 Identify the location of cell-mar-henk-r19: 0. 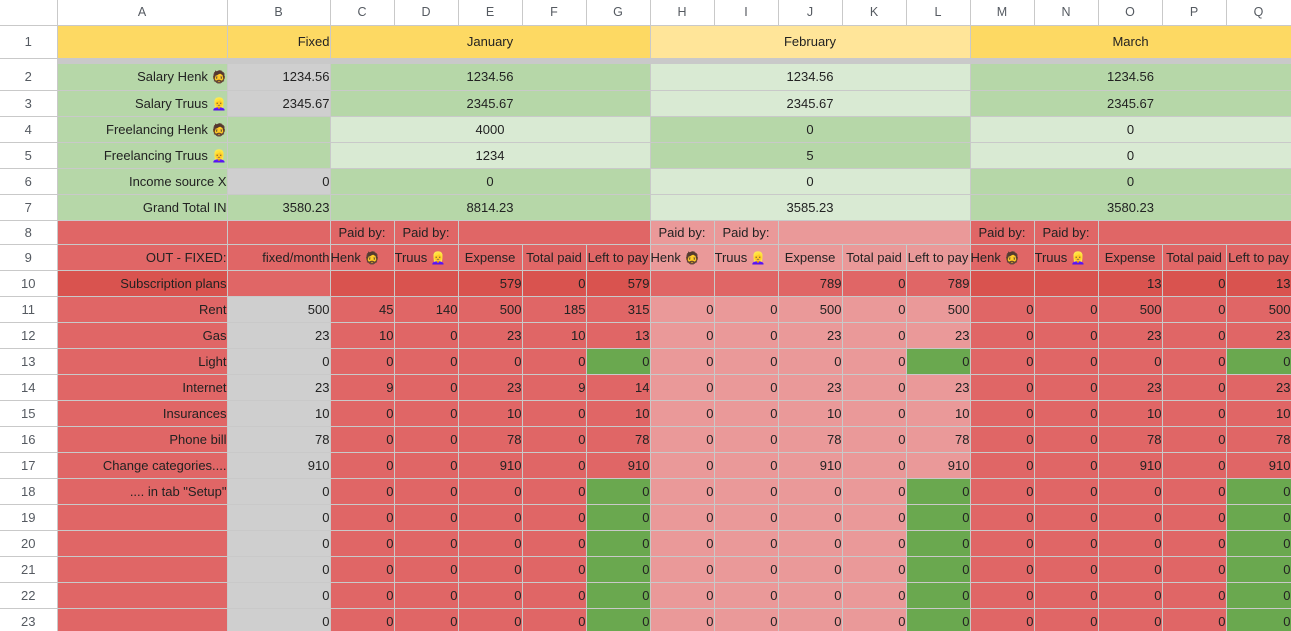
(1002, 517).